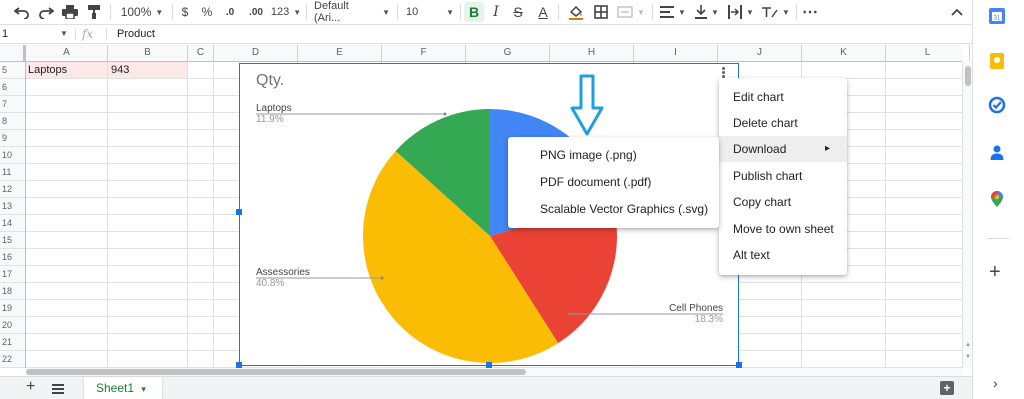 This screenshot has width=1024, height=399. Describe the element at coordinates (424, 53) in the screenshot. I see `column-header-f: F` at that location.